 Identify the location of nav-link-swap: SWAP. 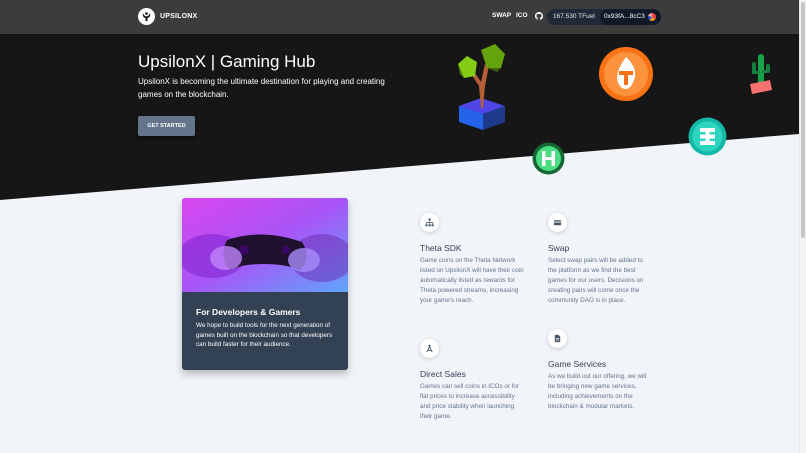
(501, 15).